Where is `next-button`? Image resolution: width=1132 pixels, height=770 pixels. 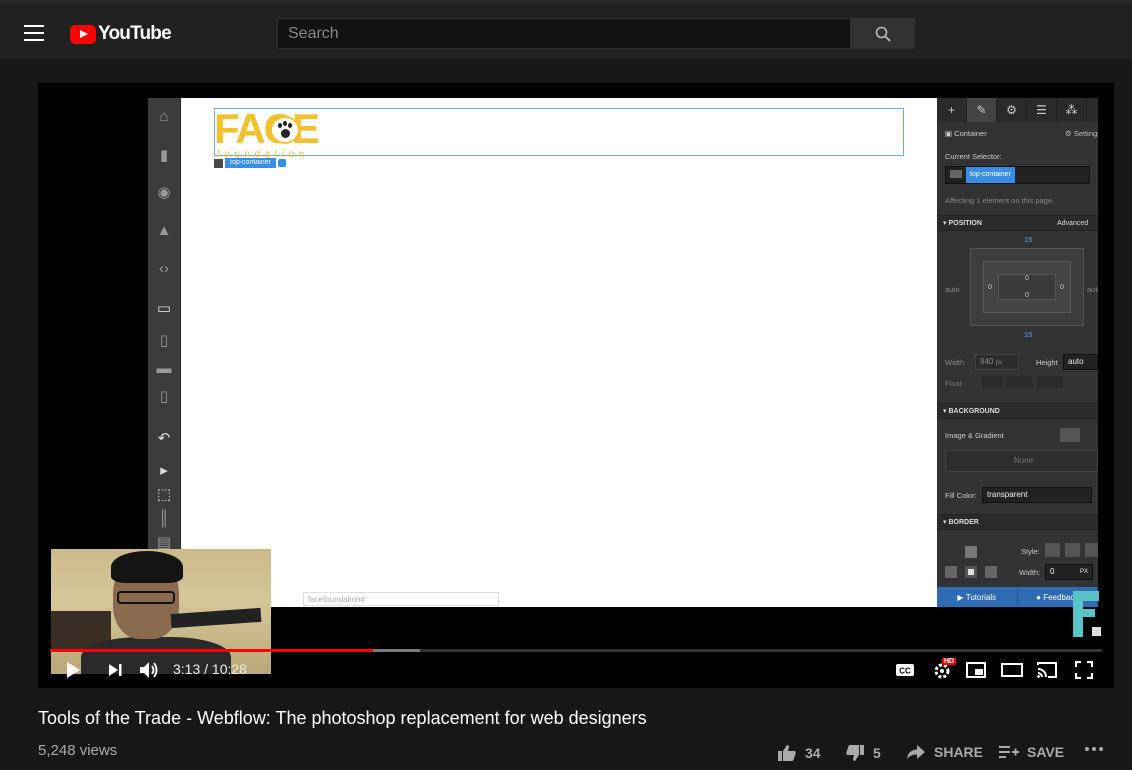 next-button is located at coordinates (115, 670).